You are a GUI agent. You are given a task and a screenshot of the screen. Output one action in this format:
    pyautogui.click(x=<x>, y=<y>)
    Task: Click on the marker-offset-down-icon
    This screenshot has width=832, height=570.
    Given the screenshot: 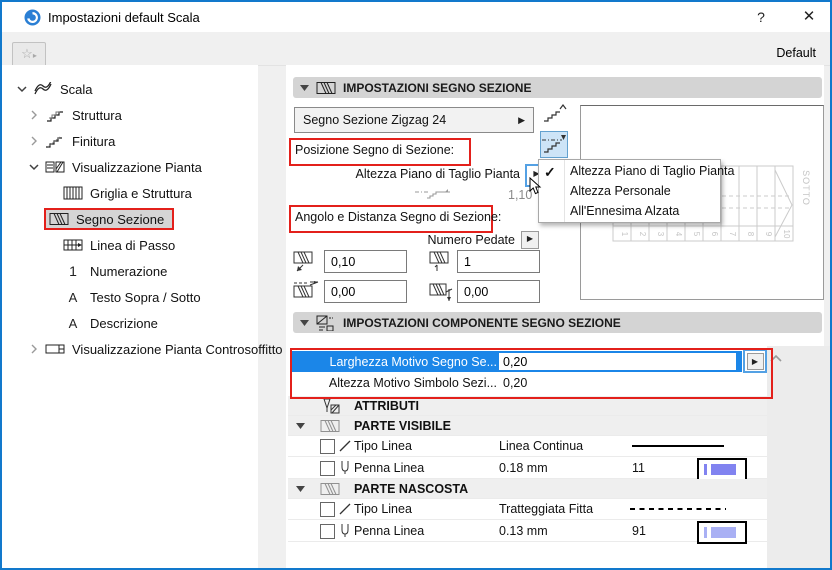 What is the action you would take?
    pyautogui.click(x=306, y=262)
    